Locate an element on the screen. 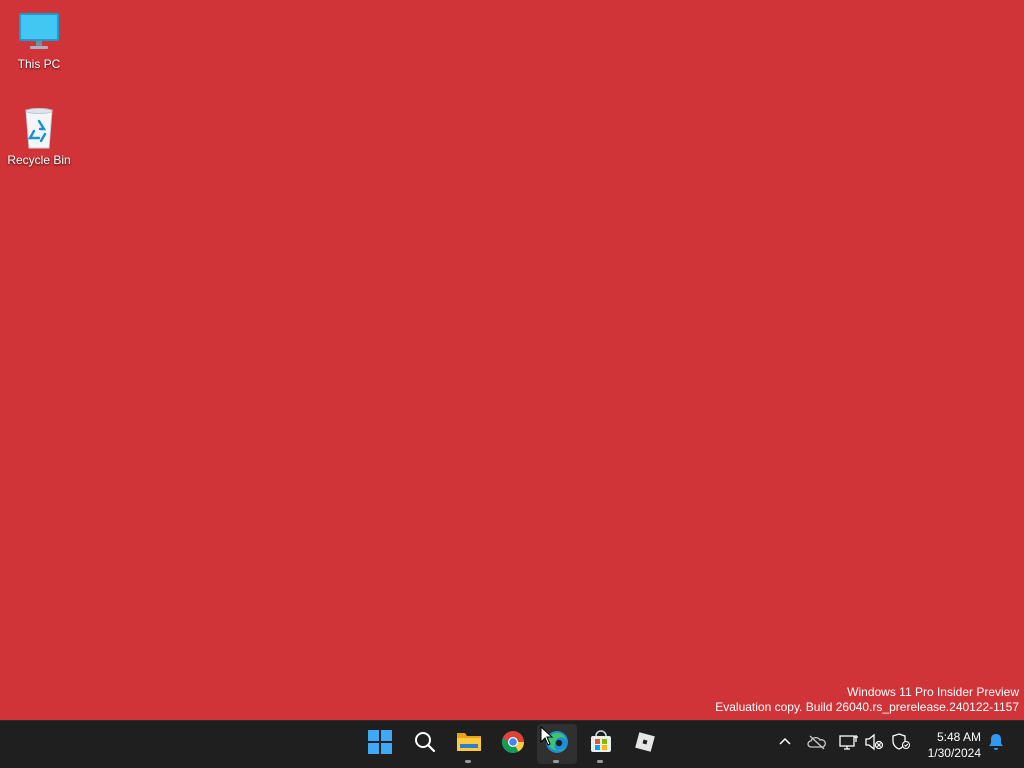  taskbar-roblox is located at coordinates (645, 744).